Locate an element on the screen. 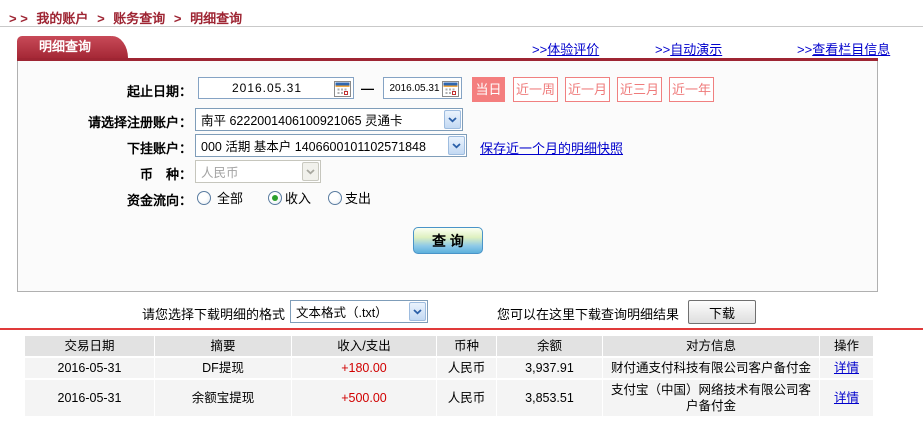 The image size is (923, 446). col-header-summary: 摘要 is located at coordinates (223, 346).